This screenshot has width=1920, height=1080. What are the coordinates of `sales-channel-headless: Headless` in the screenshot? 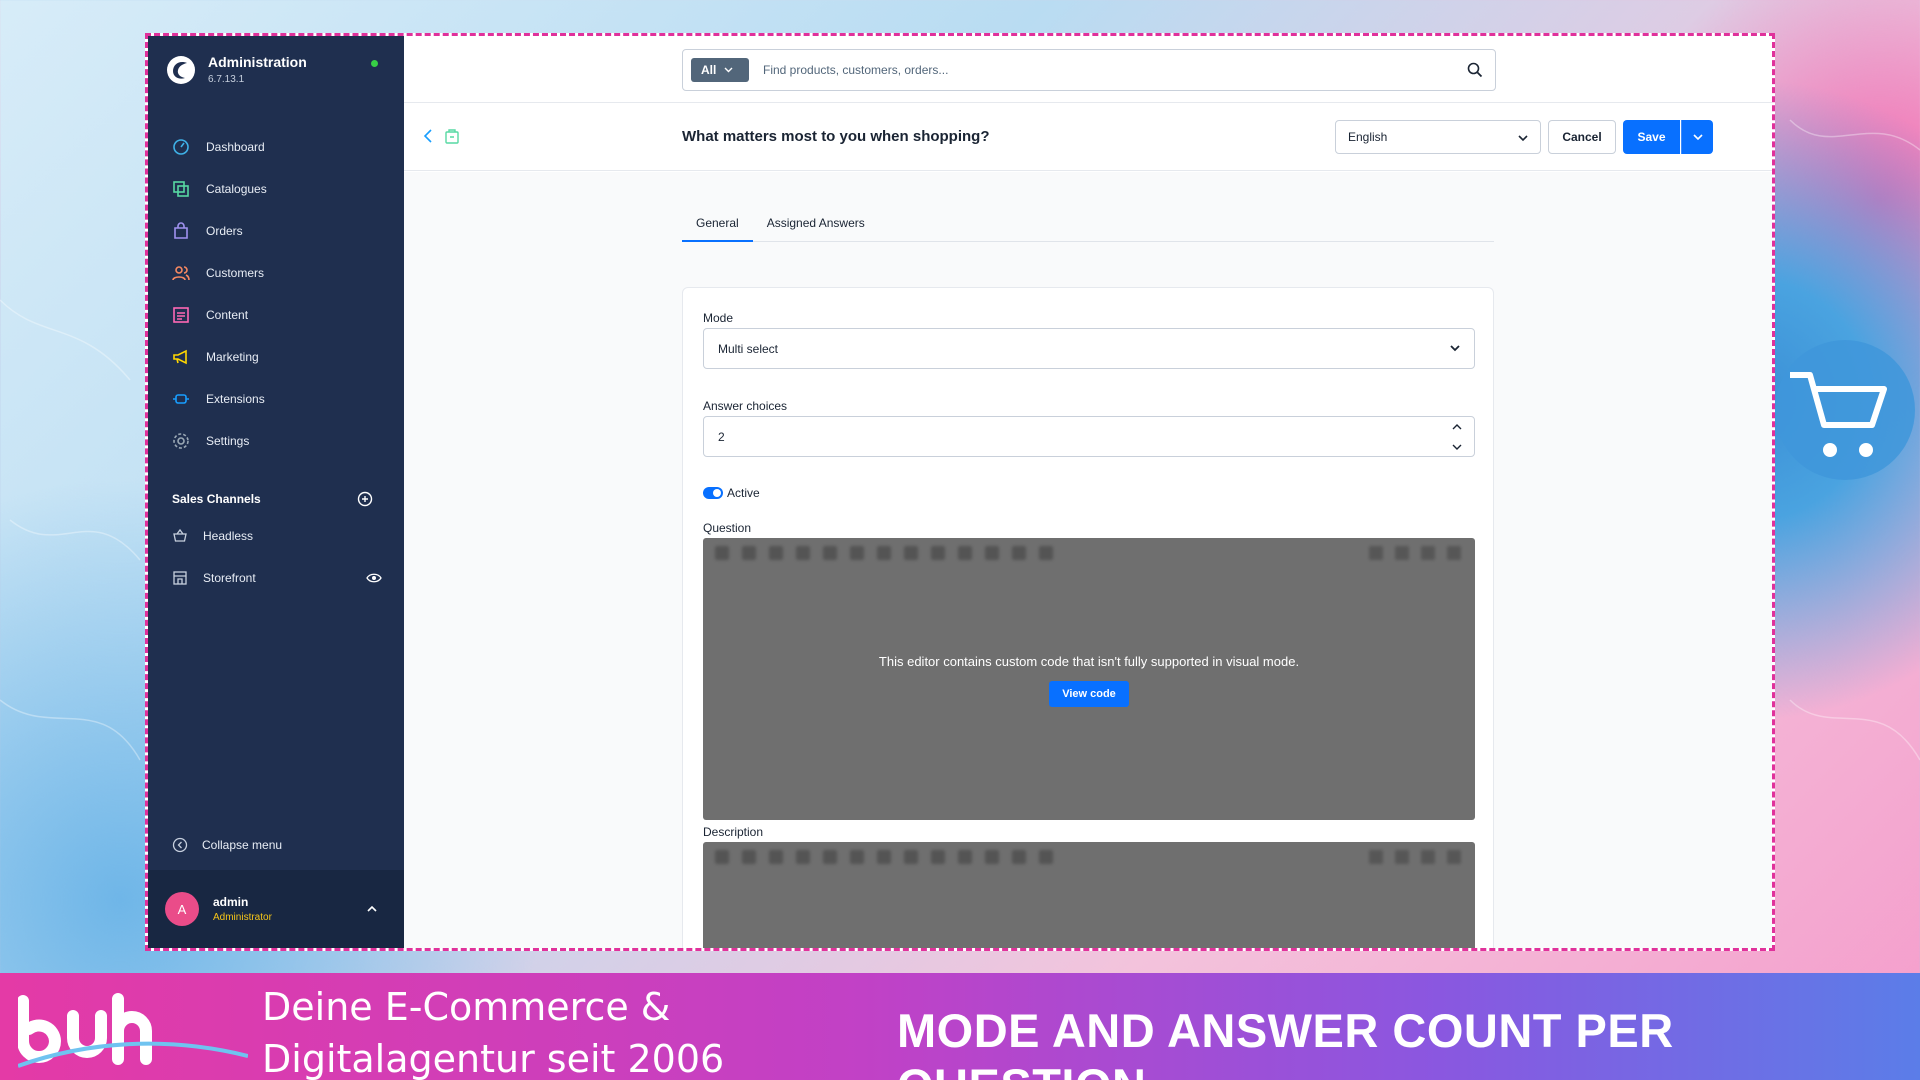 It's located at (277, 536).